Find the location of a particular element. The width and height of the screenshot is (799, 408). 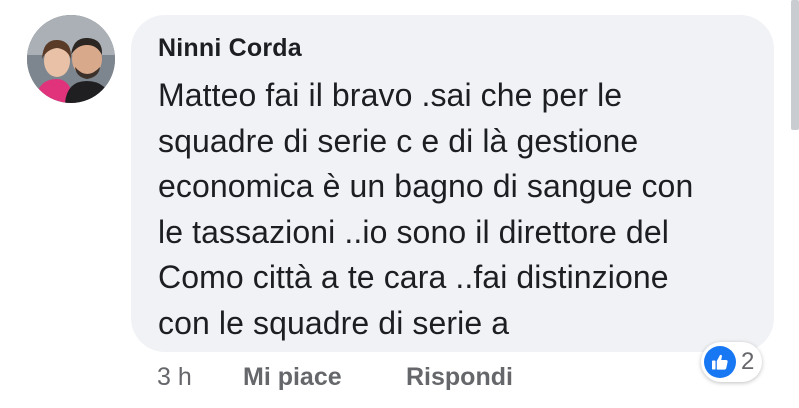

comment-text-line: squadre di serie c e di là gestione is located at coordinates (398, 140).